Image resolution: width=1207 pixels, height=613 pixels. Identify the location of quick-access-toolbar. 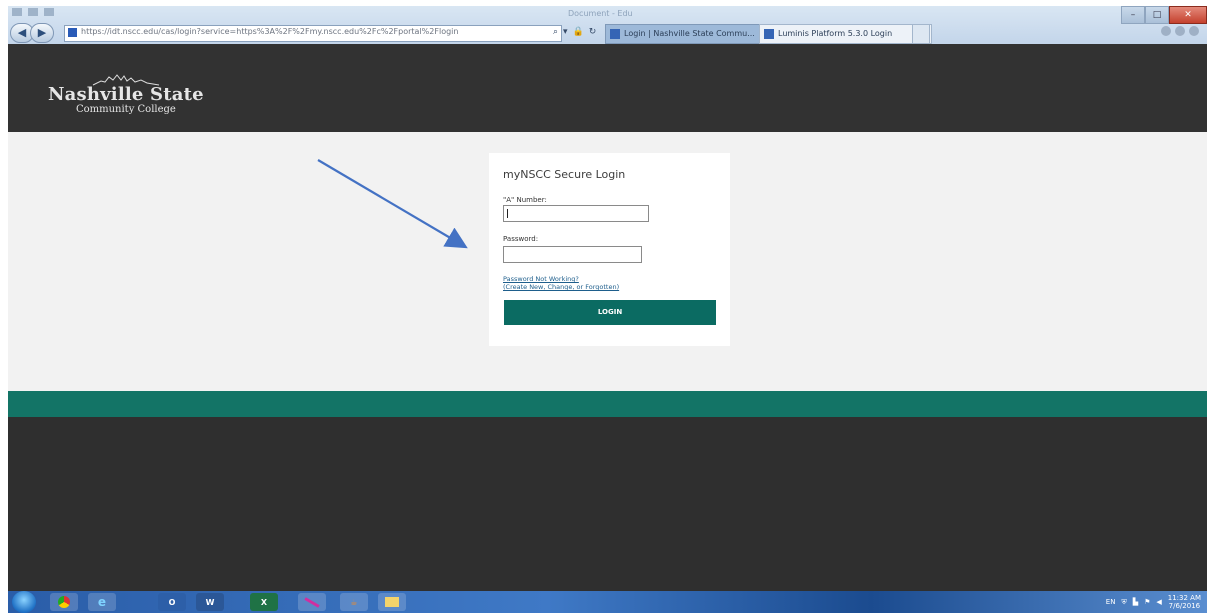
(33, 12).